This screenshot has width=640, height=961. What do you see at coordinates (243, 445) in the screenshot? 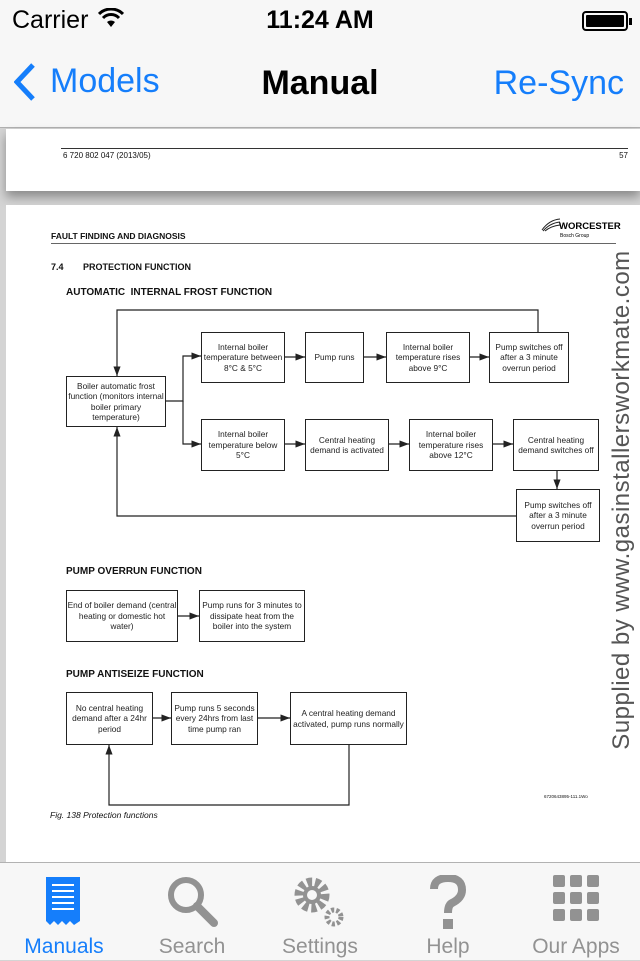
I see `flow-box: Internal boiler temperature below 5°C` at bounding box center [243, 445].